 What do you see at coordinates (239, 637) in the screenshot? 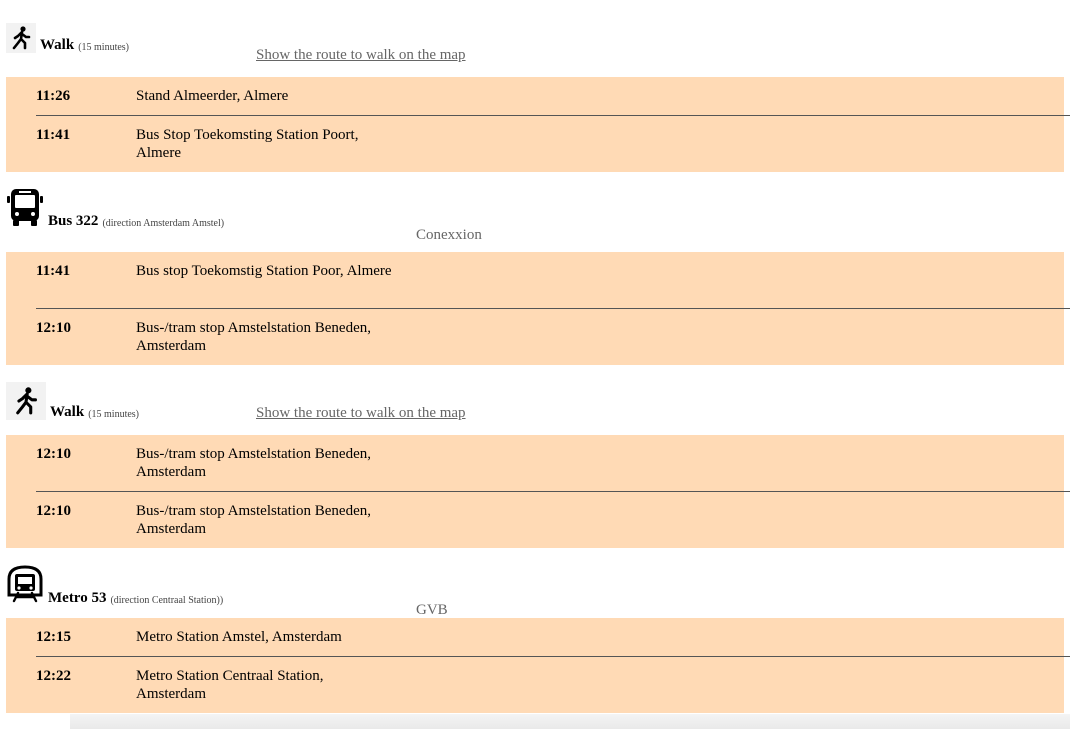
I see `stop-name: Metro Station Amstel, Amsterdam` at bounding box center [239, 637].